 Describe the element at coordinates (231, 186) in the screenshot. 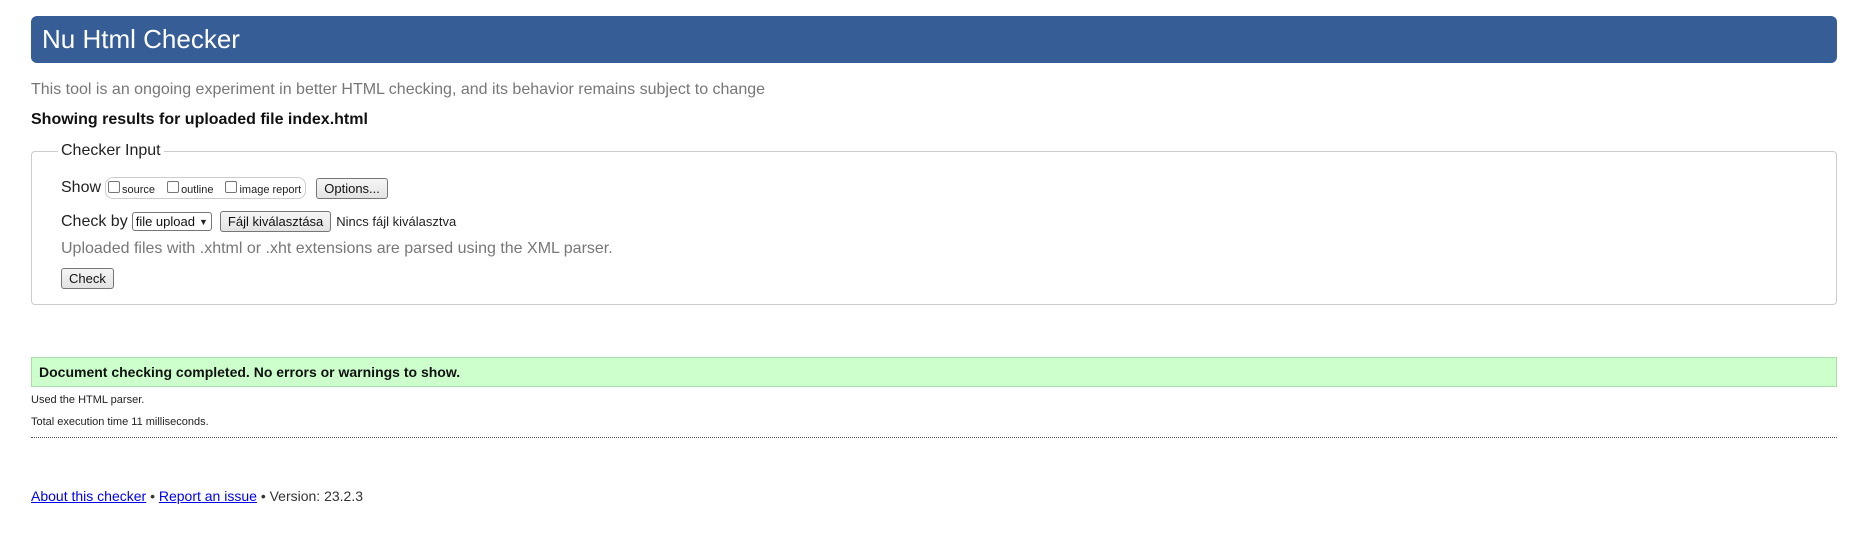

I see `image-report-checkbox` at that location.